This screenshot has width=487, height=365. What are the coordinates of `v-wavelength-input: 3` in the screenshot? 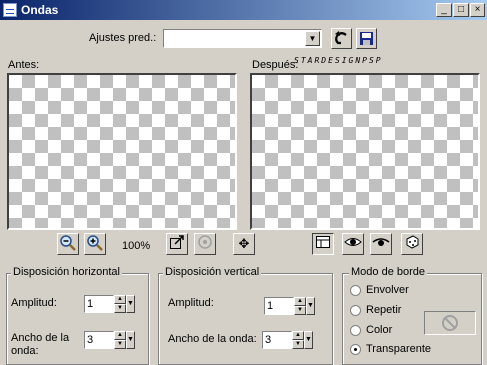 It's located at (277, 340).